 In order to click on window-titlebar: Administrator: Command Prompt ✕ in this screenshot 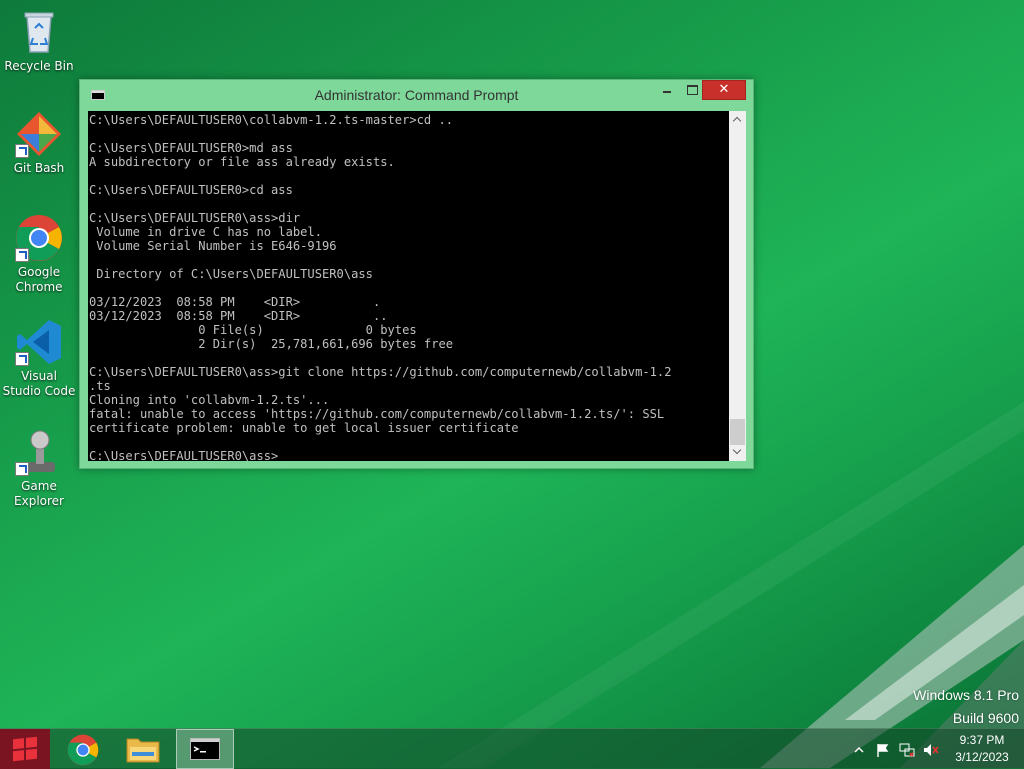, I will do `click(416, 95)`.